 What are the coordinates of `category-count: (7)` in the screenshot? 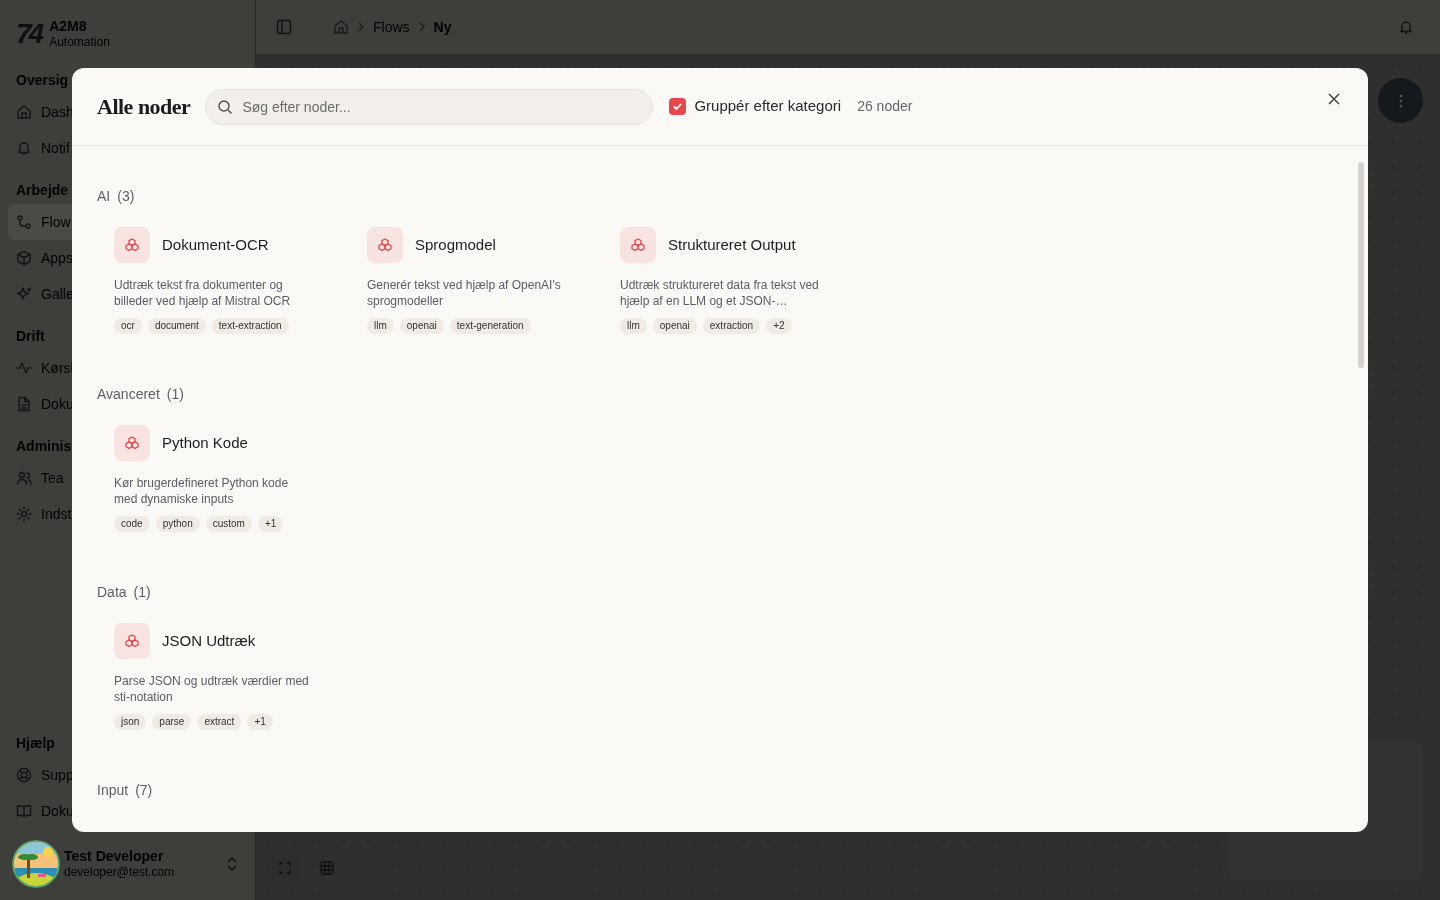 It's located at (144, 790).